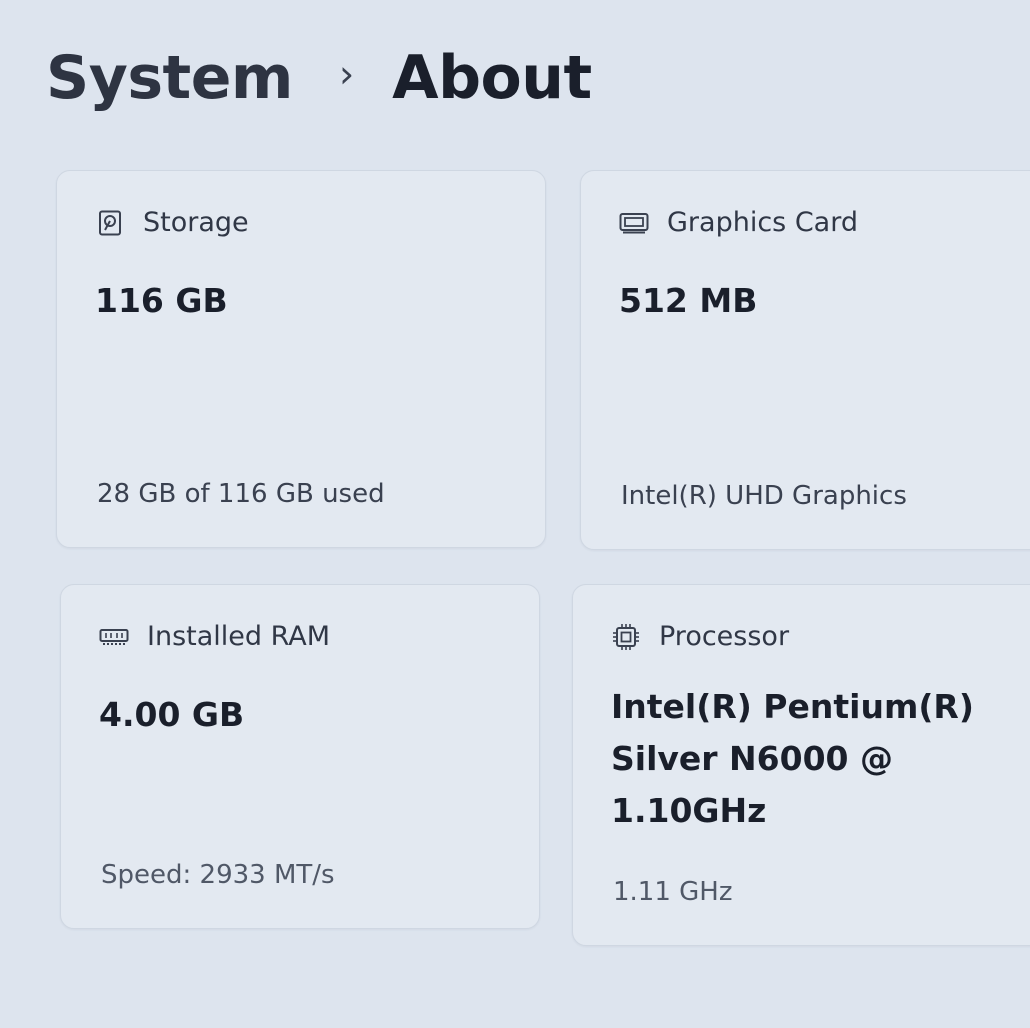 This screenshot has height=1028, width=1030. Describe the element at coordinates (688, 300) in the screenshot. I see `graphics-card-value: 512 MB` at that location.